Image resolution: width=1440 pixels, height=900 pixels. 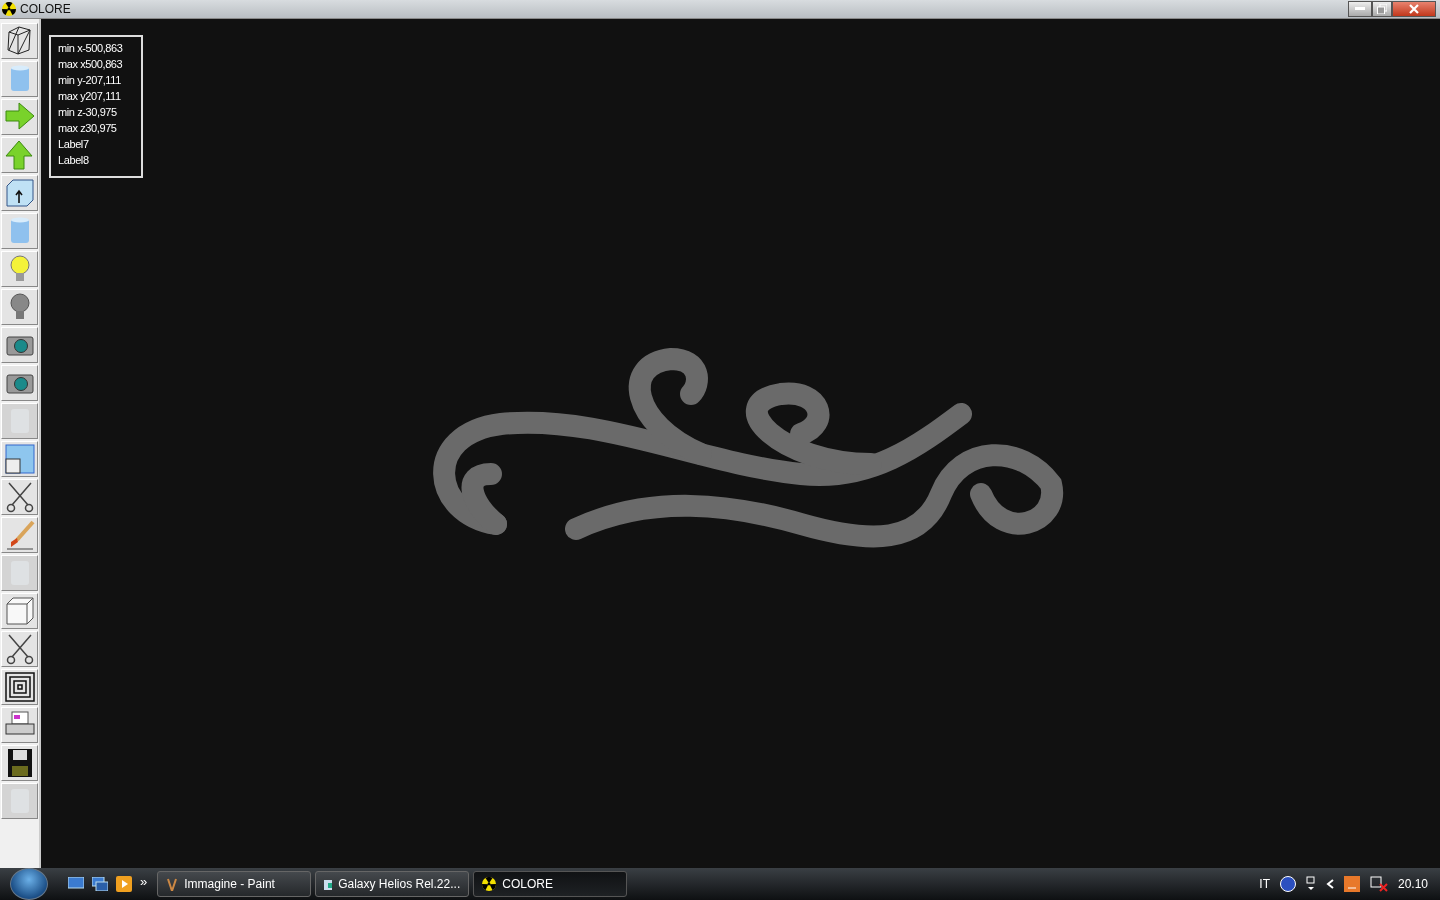 What do you see at coordinates (1310, 884) in the screenshot?
I see `network-icon` at bounding box center [1310, 884].